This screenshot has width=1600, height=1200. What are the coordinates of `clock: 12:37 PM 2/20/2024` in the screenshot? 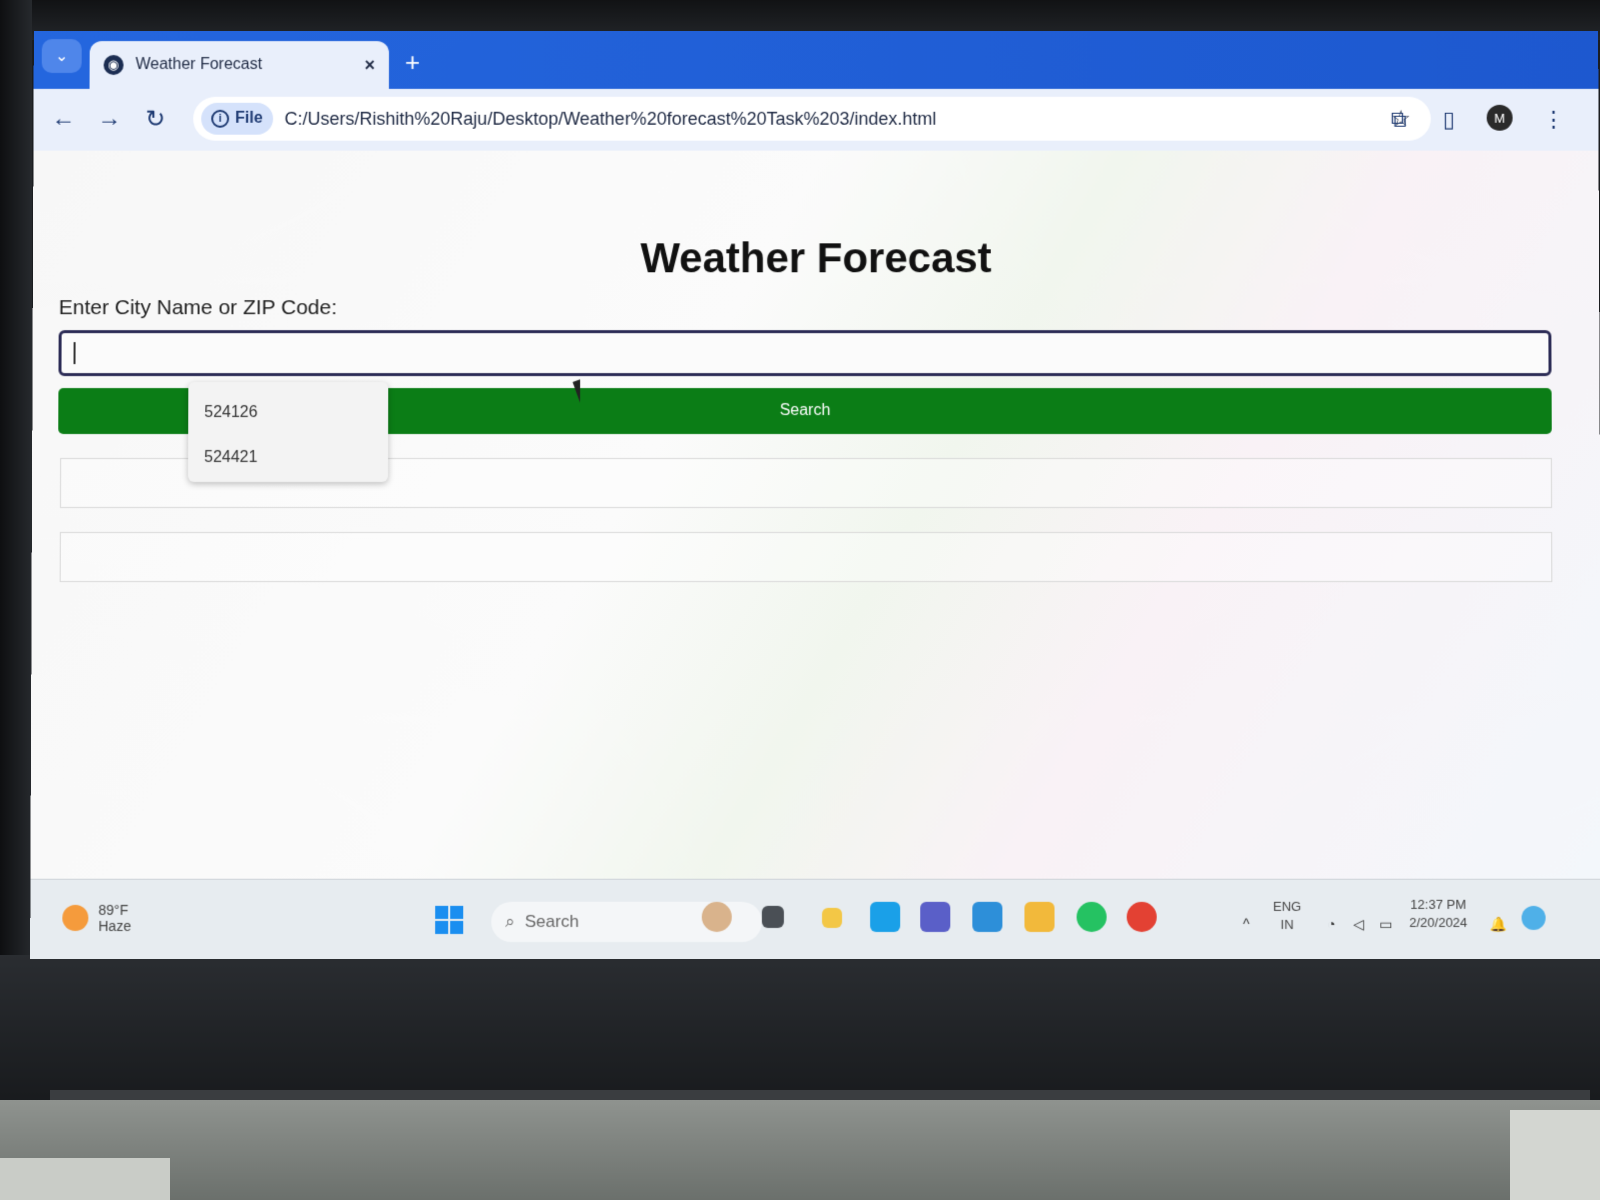 It's located at (1438, 914).